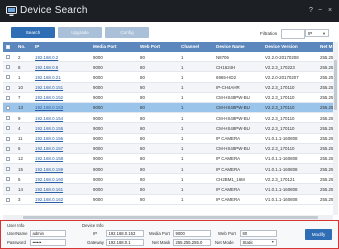  Describe the element at coordinates (49, 138) in the screenshot. I see `cell-ip: 192.168.0.156` at that location.